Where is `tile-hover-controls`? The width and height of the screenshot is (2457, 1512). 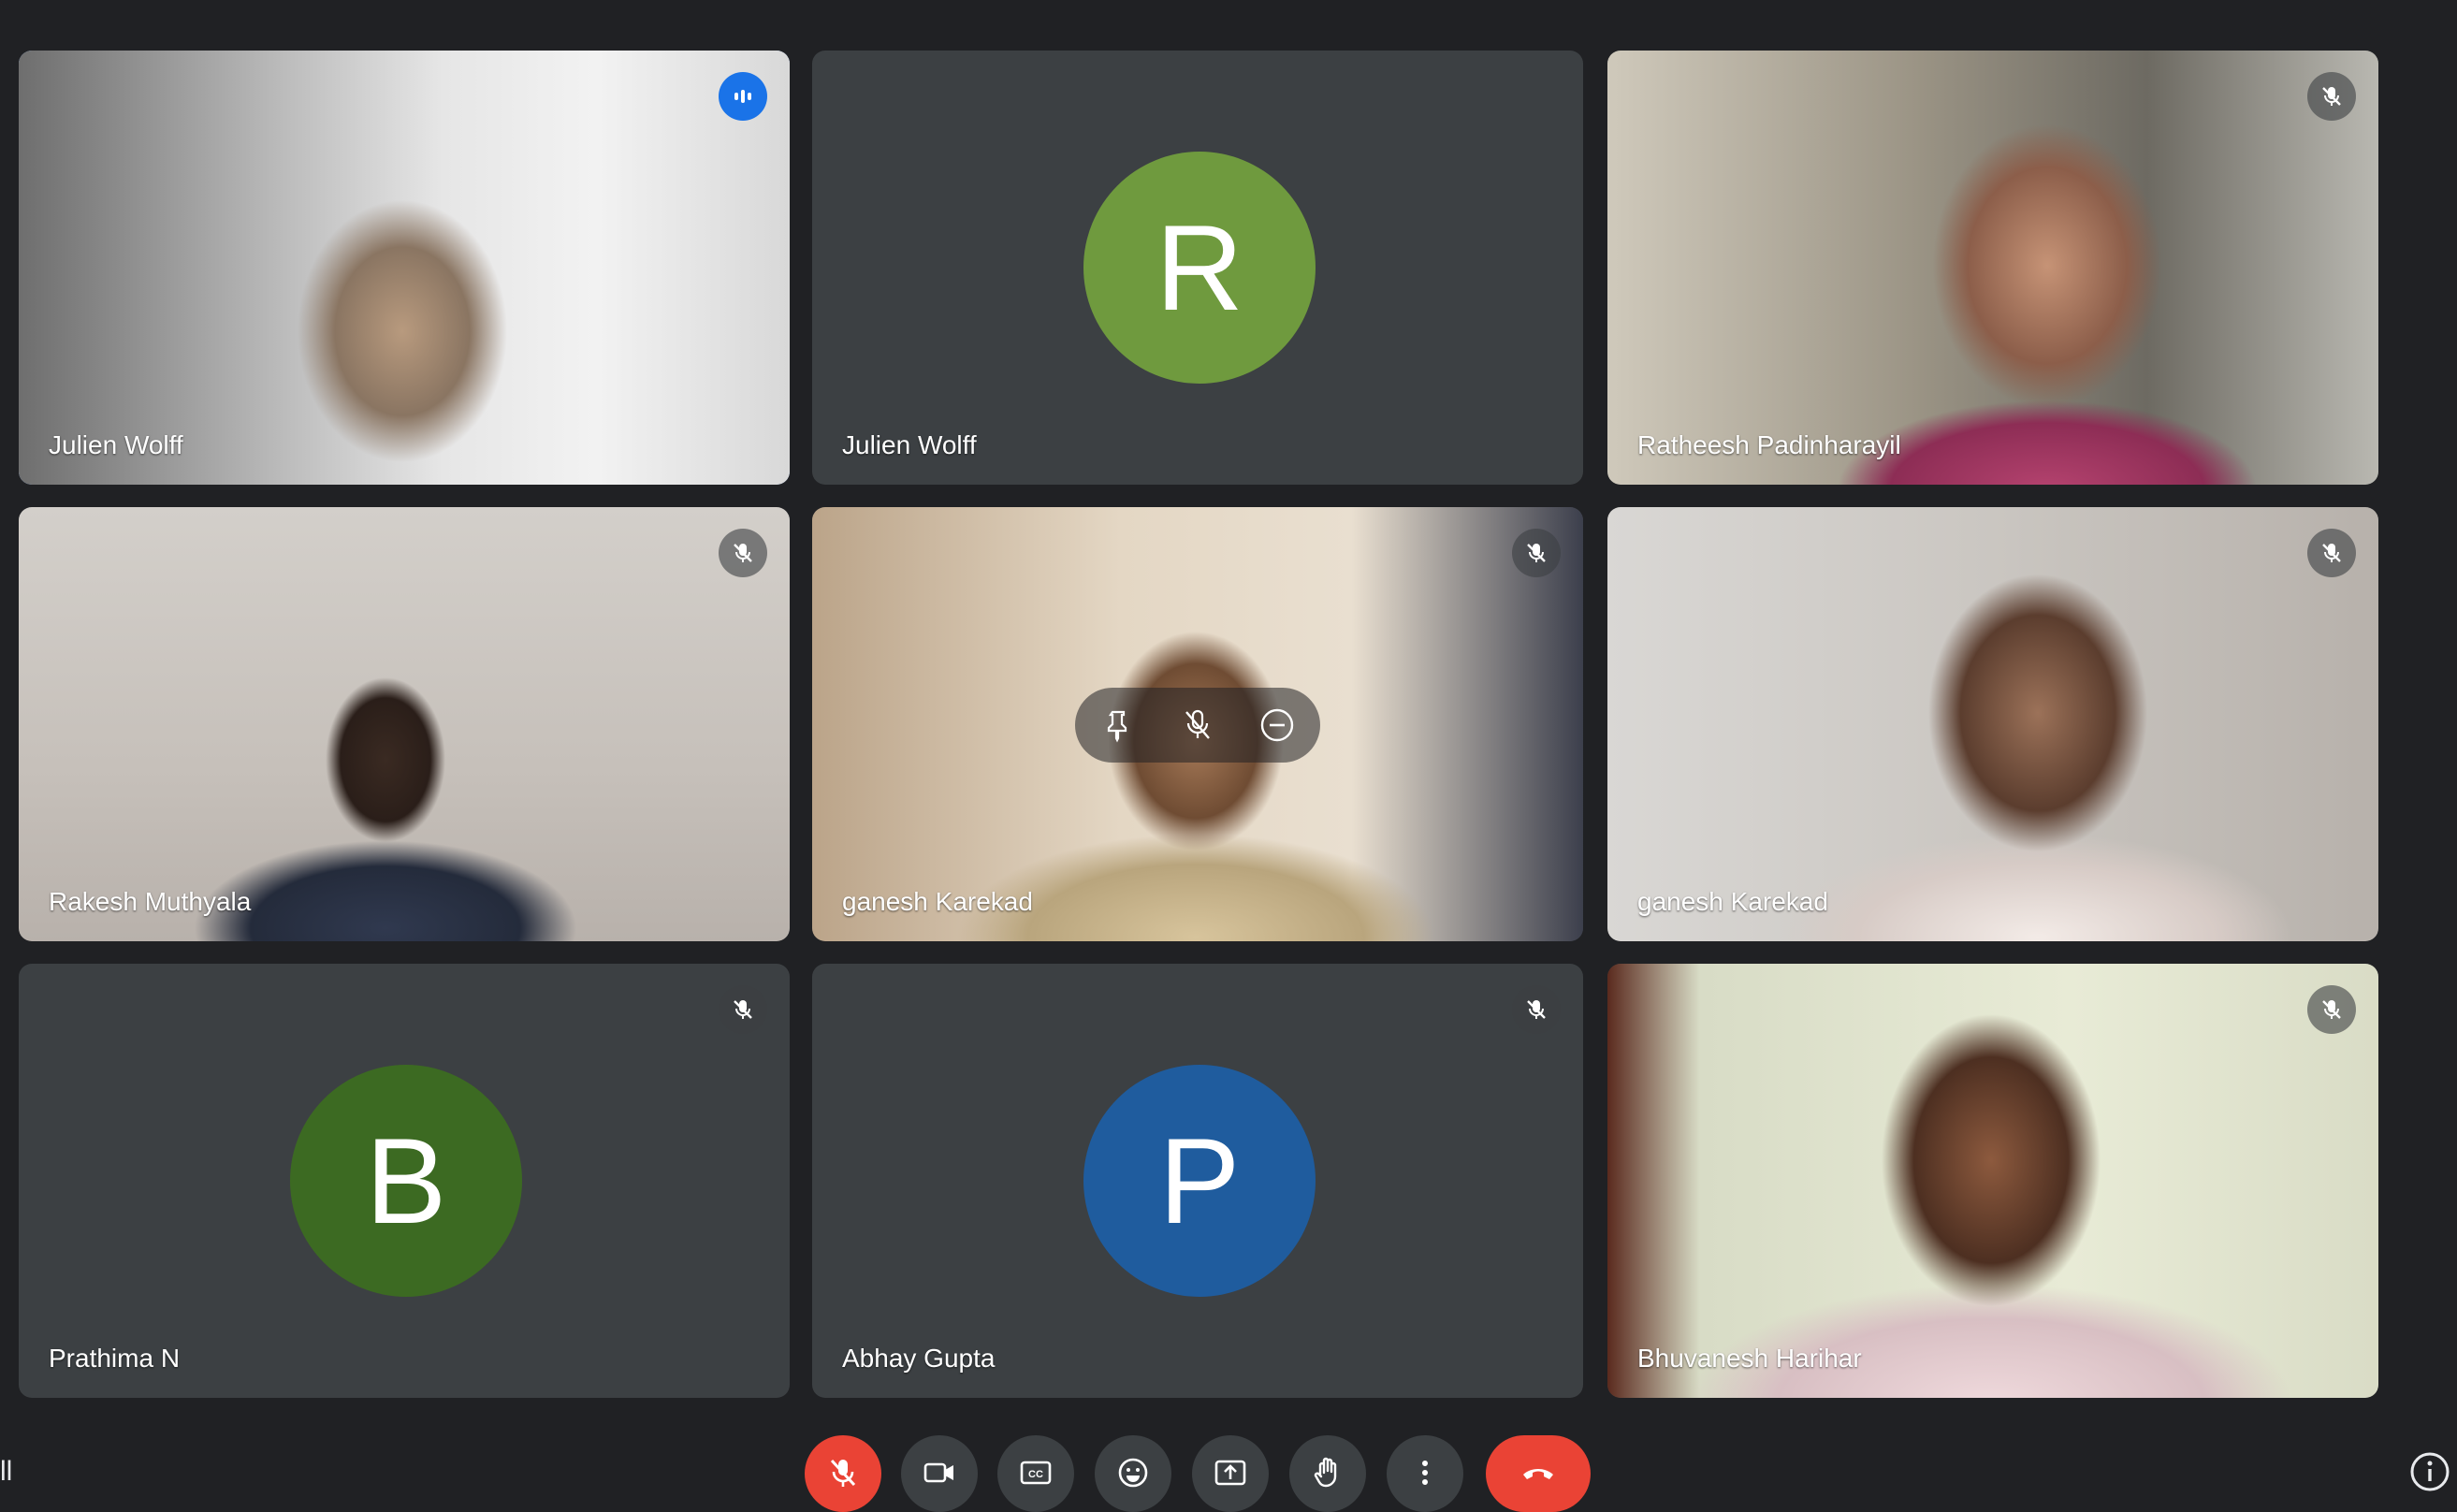
tile-hover-controls is located at coordinates (1198, 726).